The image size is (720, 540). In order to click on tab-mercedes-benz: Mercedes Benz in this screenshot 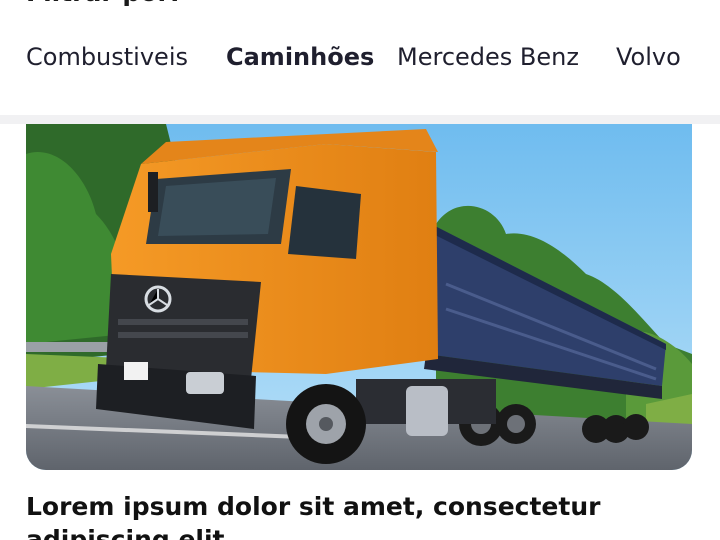, I will do `click(488, 64)`.